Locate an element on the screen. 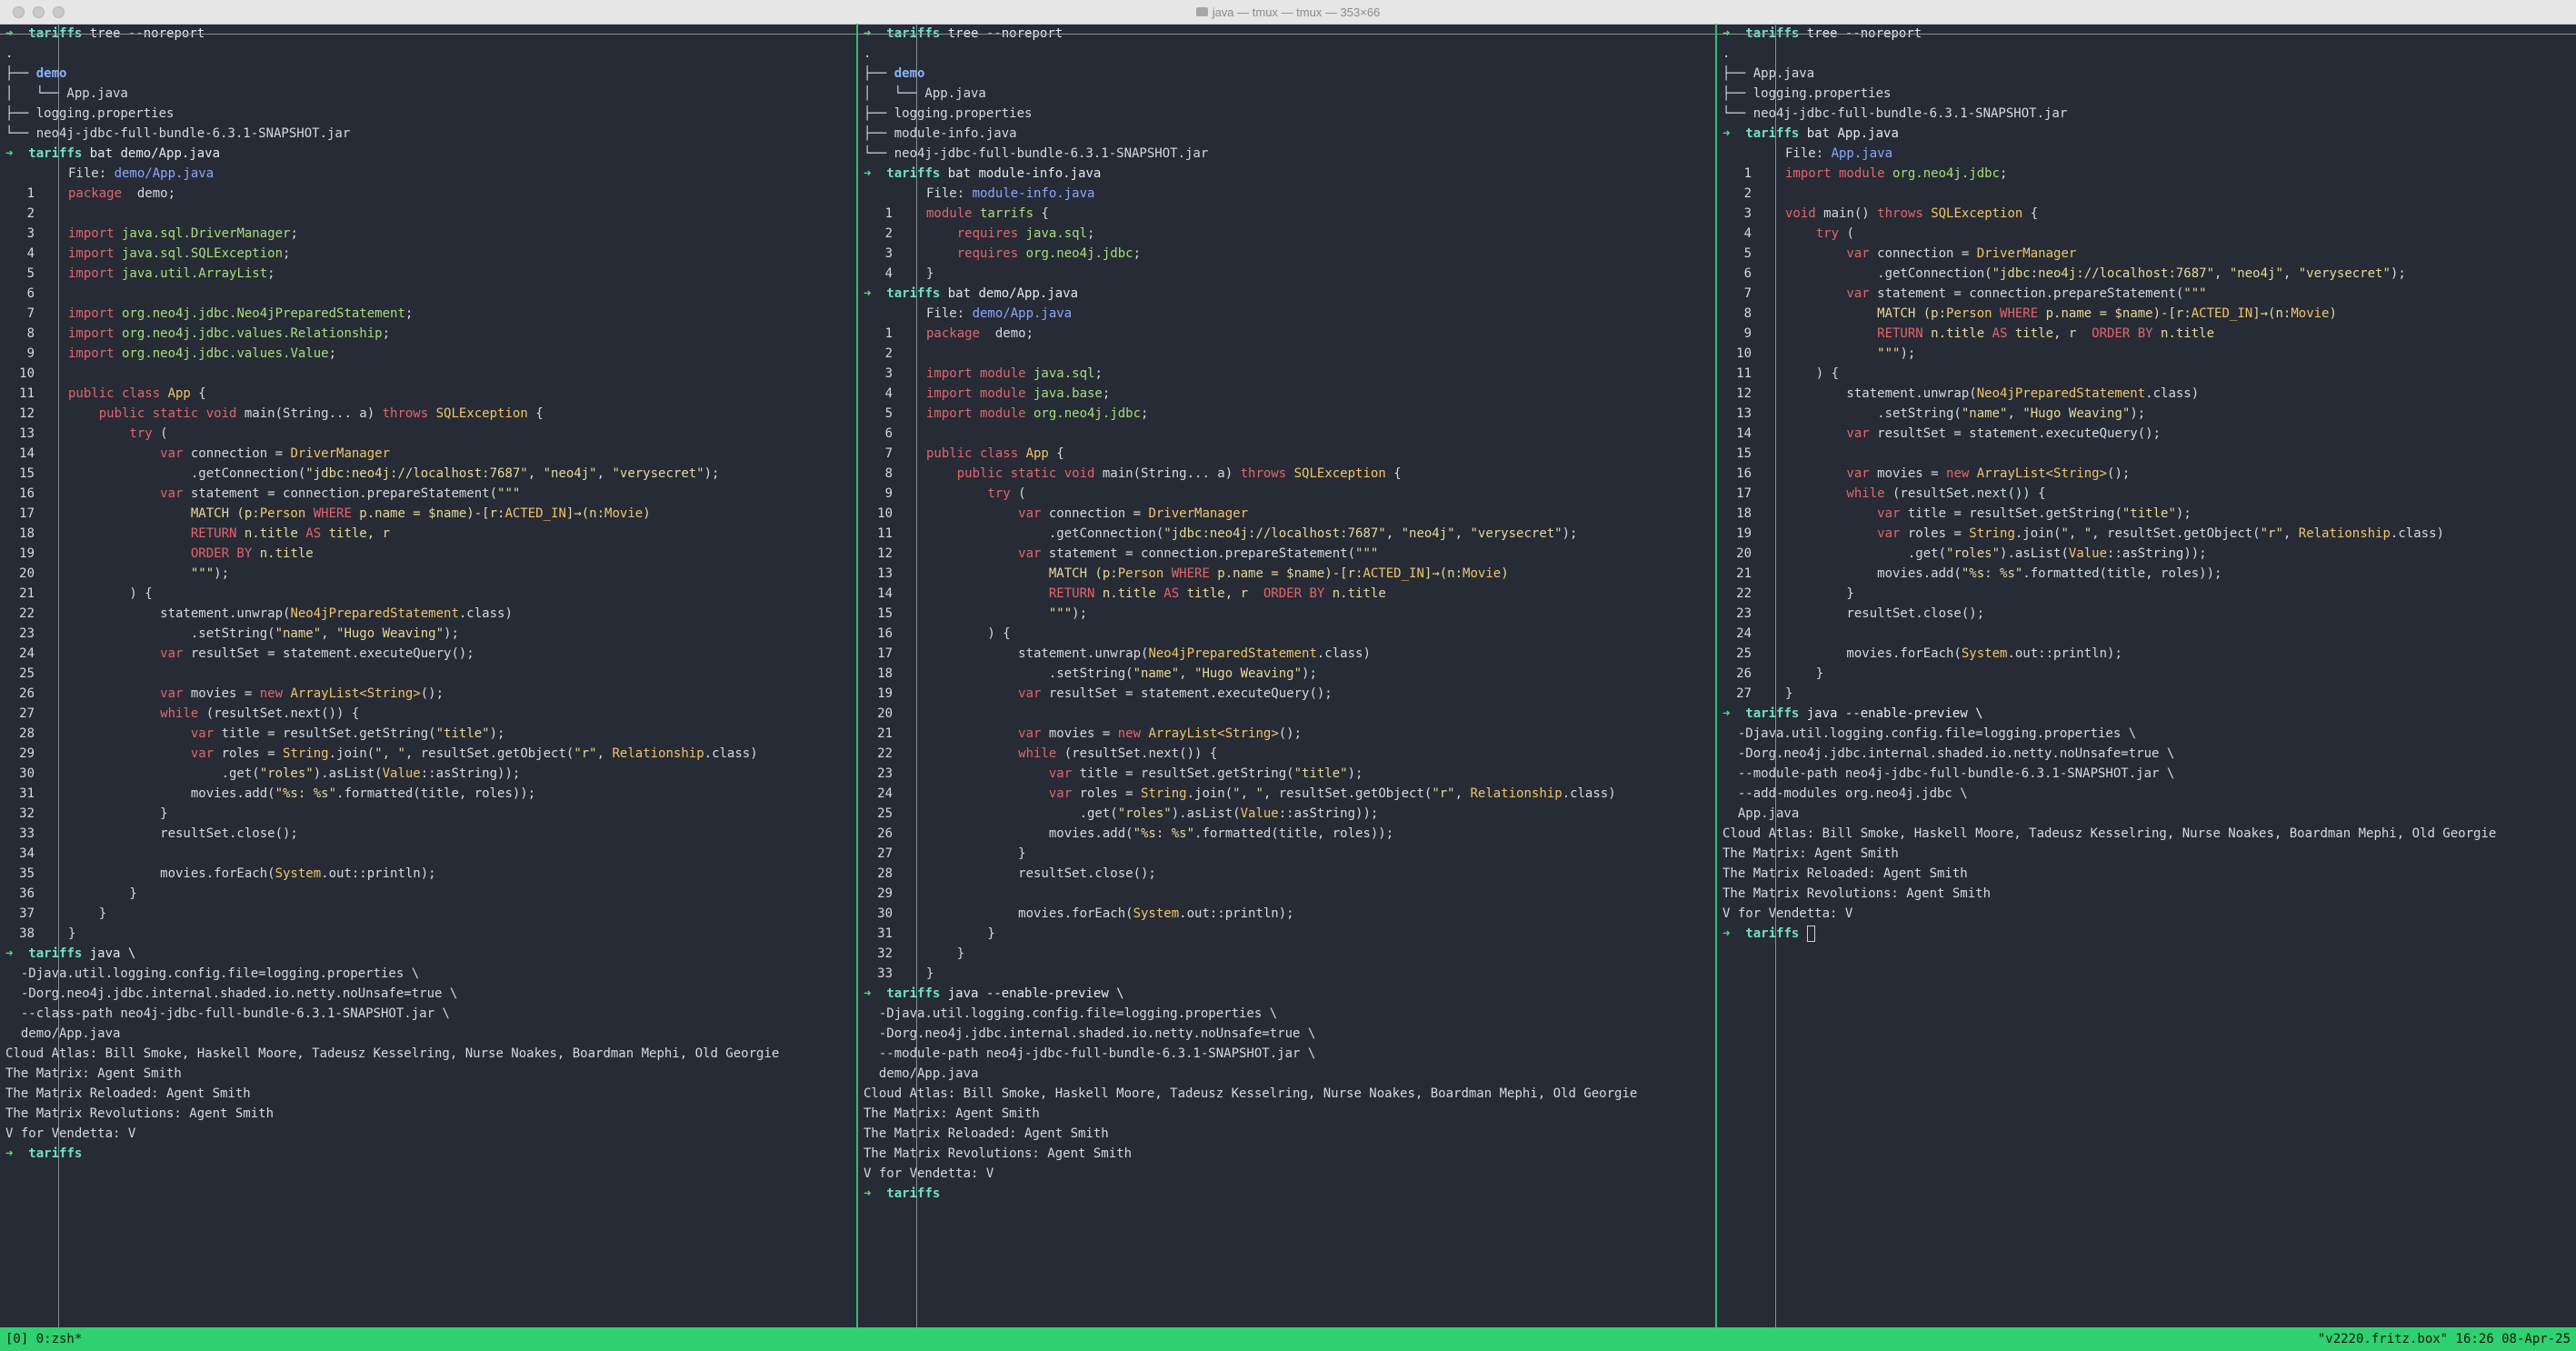  line-number: 6 is located at coordinates (887, 434).